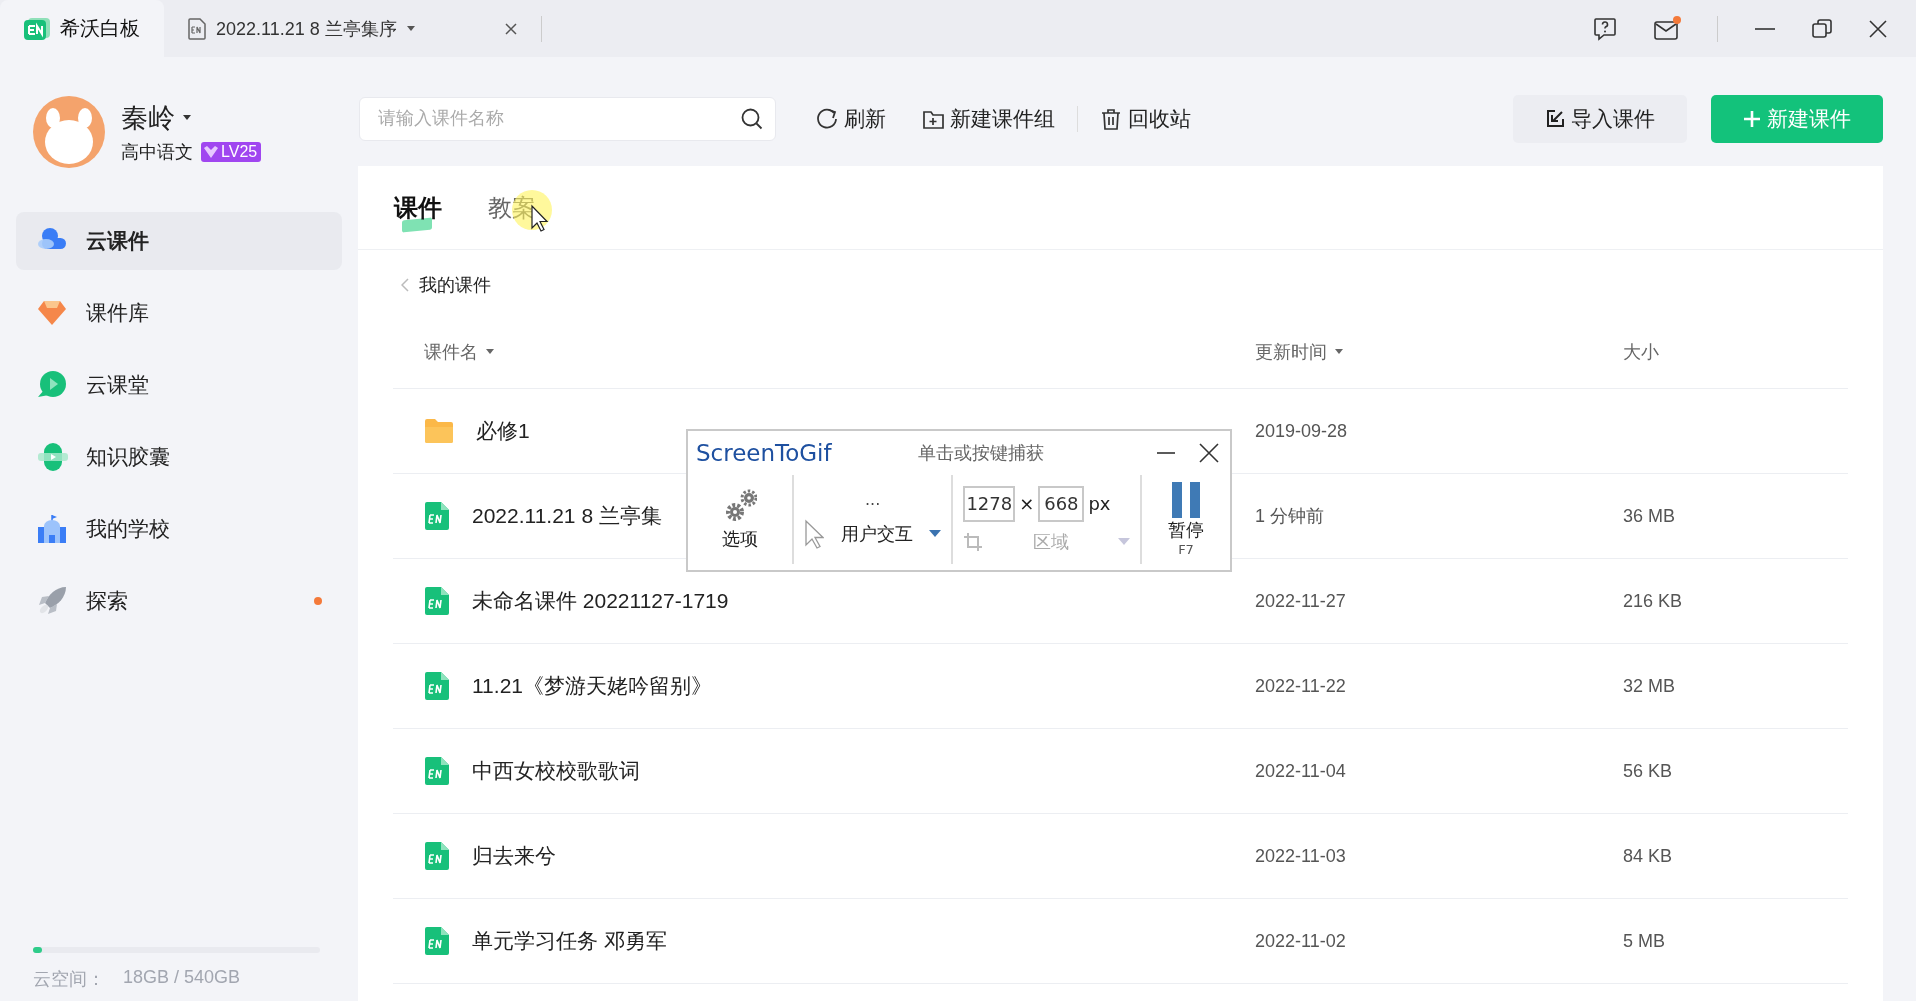  Describe the element at coordinates (1099, 503) in the screenshot. I see `unit-label: px` at that location.